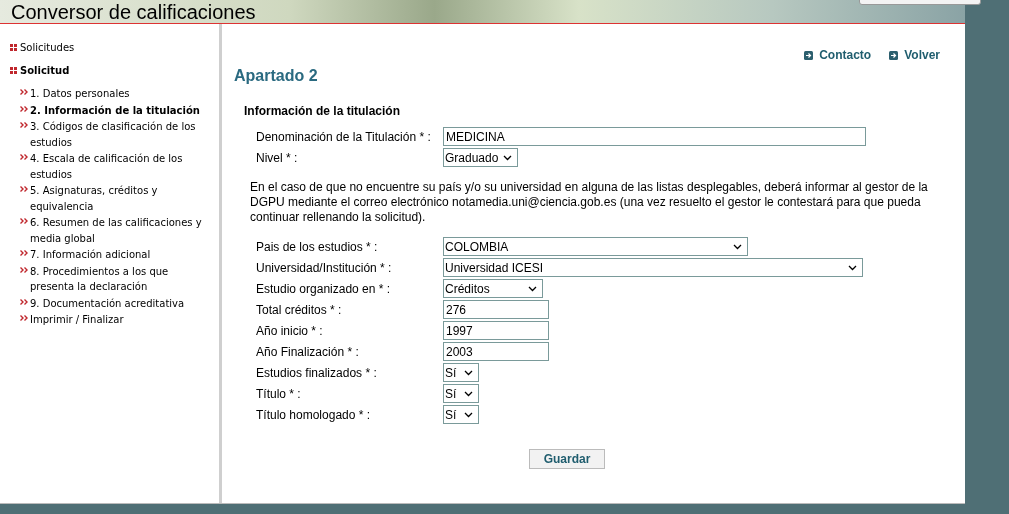 The image size is (1009, 514). I want to click on field-label: Estudio organizado en * :, so click(323, 289).